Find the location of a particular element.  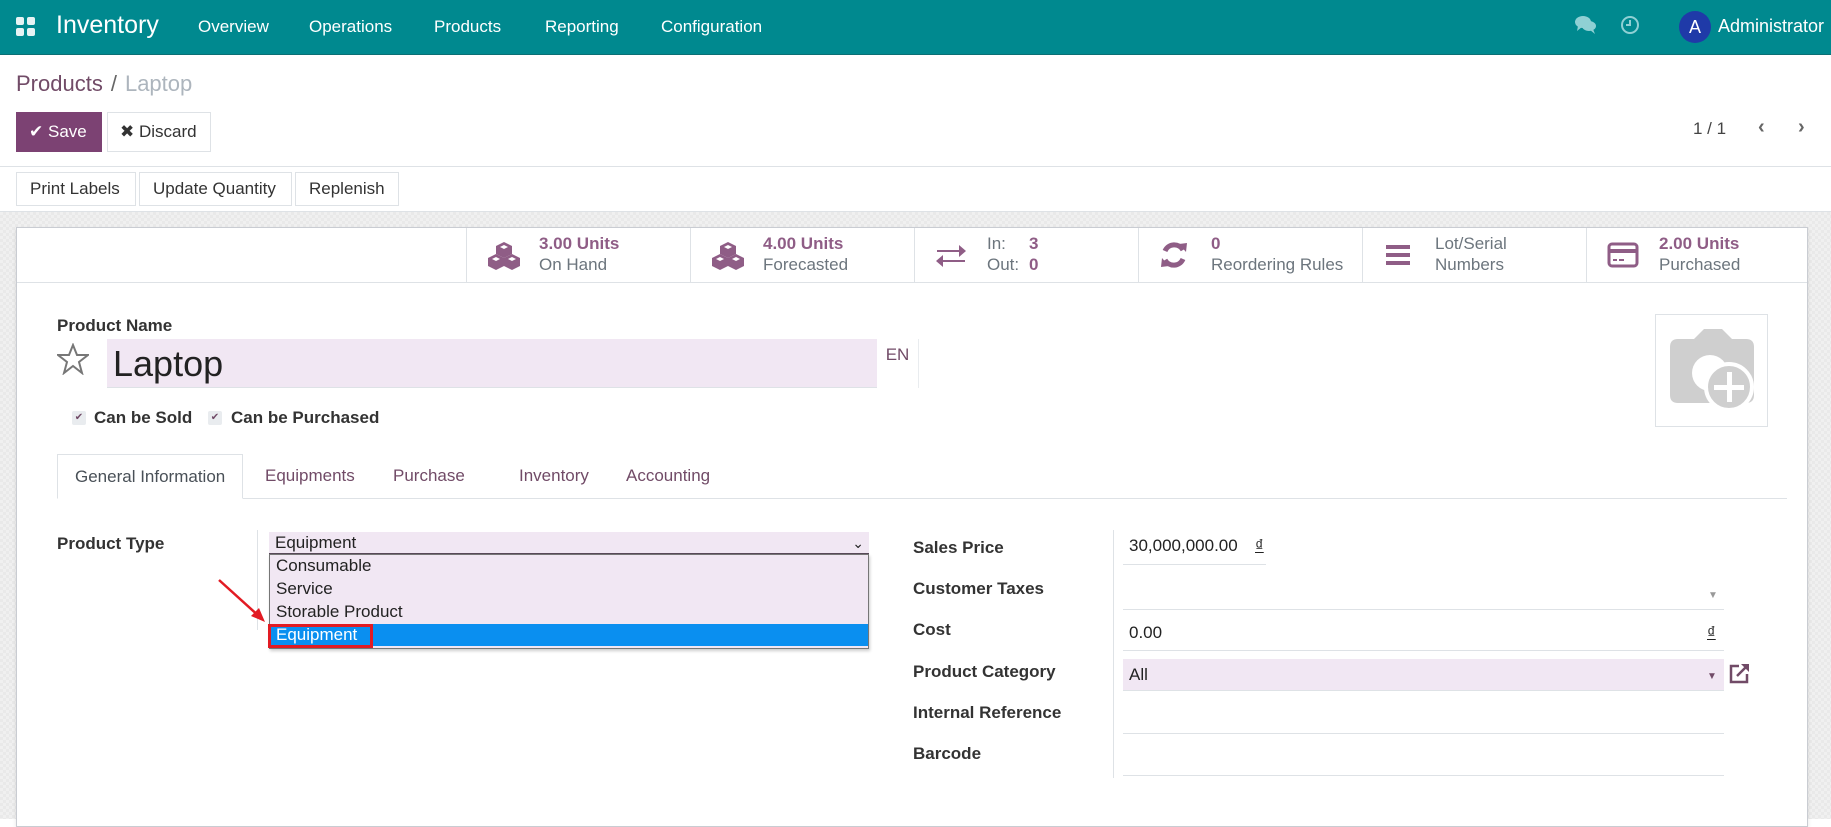

stat-out-label: Out: is located at coordinates (1003, 264).